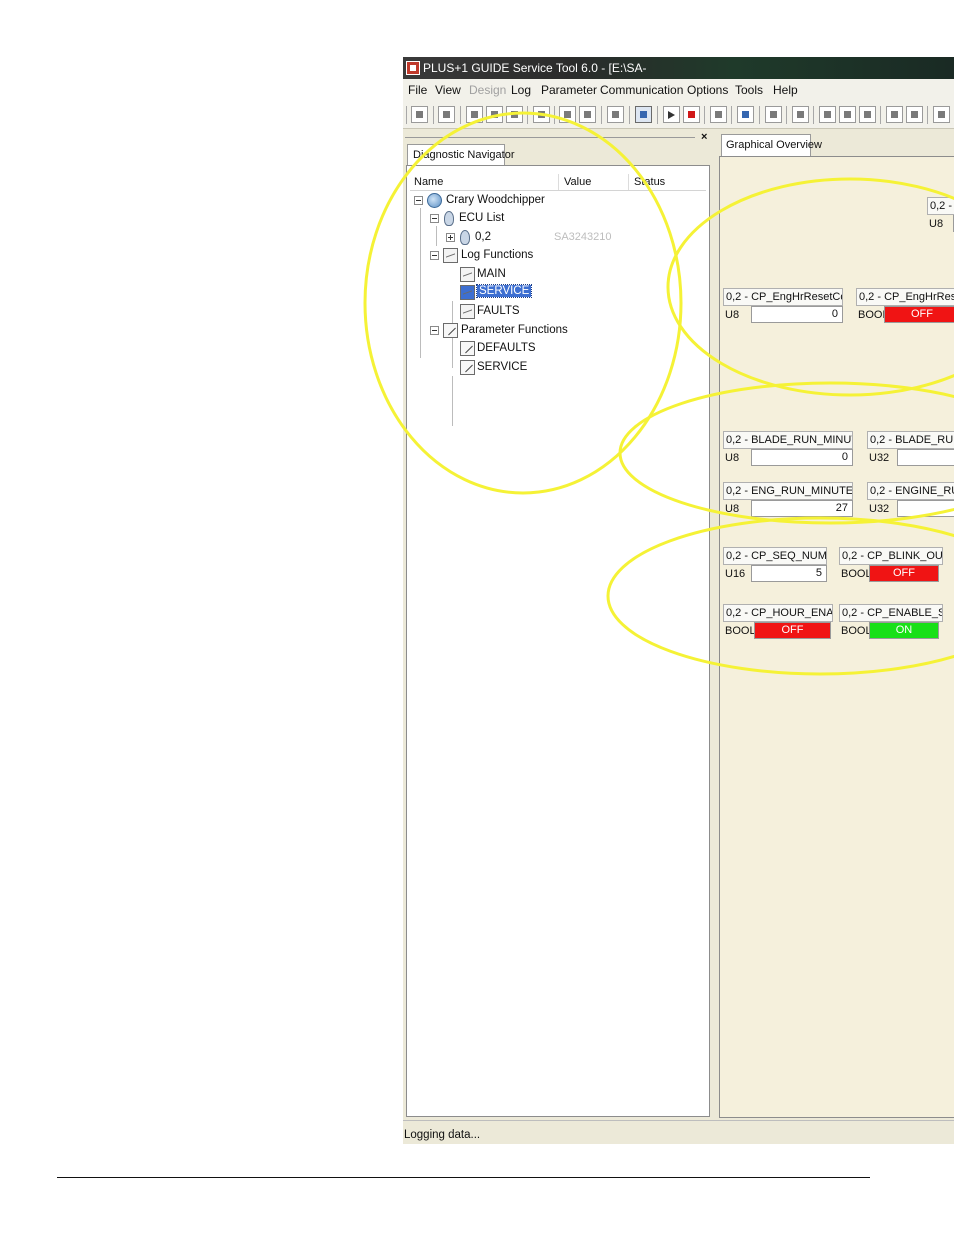 The image size is (954, 1235). What do you see at coordinates (718, 114) in the screenshot?
I see `clear-icon` at bounding box center [718, 114].